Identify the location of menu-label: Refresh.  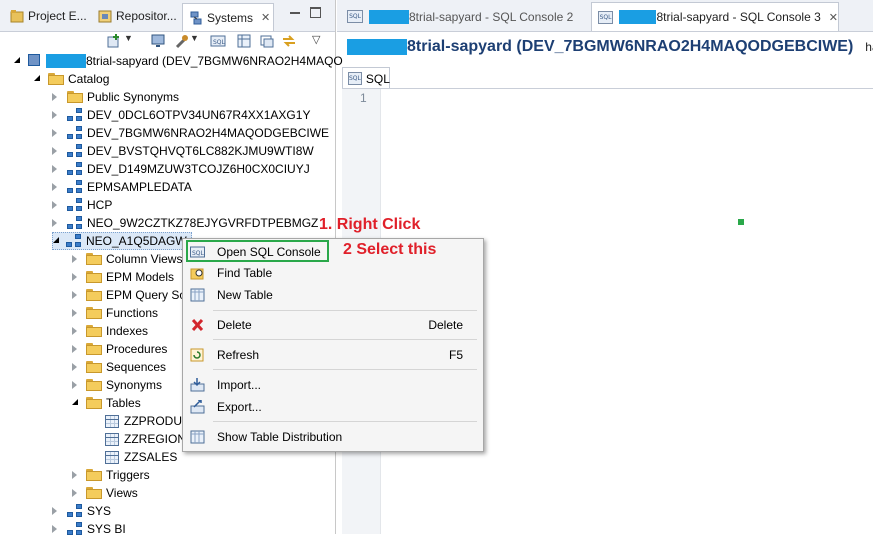
(238, 355).